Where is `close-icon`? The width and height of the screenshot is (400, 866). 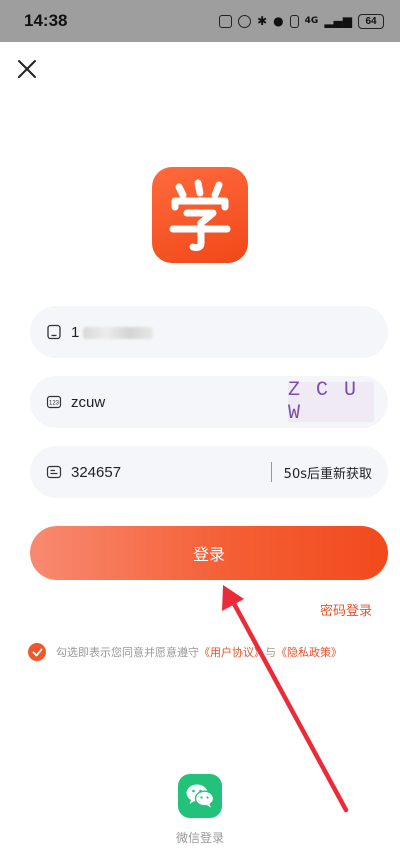 close-icon is located at coordinates (27, 69).